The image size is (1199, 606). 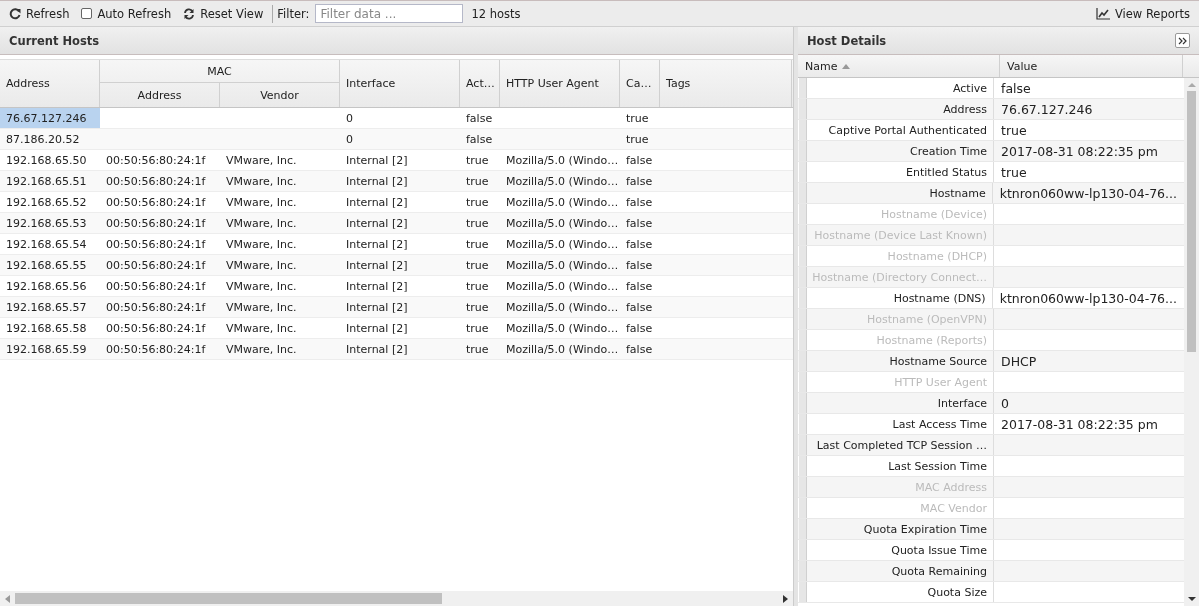 What do you see at coordinates (50, 349) in the screenshot?
I see `address-cell: 192.168.65.59` at bounding box center [50, 349].